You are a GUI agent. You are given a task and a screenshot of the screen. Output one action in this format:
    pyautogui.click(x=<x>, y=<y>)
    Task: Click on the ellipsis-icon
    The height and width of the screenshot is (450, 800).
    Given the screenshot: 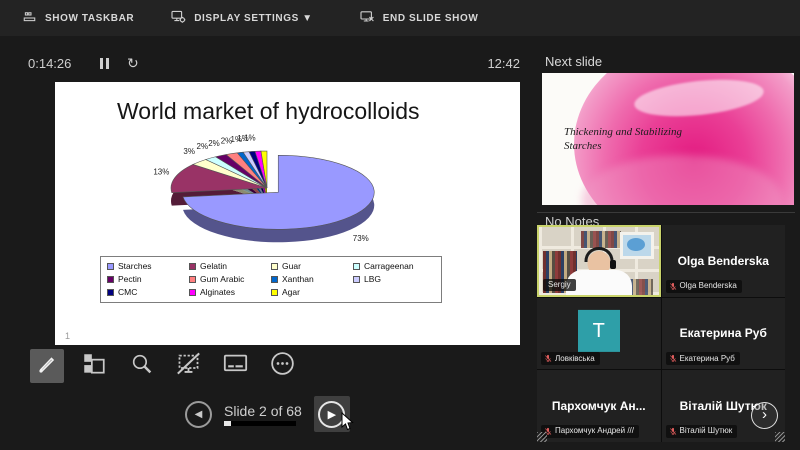 What is the action you would take?
    pyautogui.click(x=282, y=366)
    